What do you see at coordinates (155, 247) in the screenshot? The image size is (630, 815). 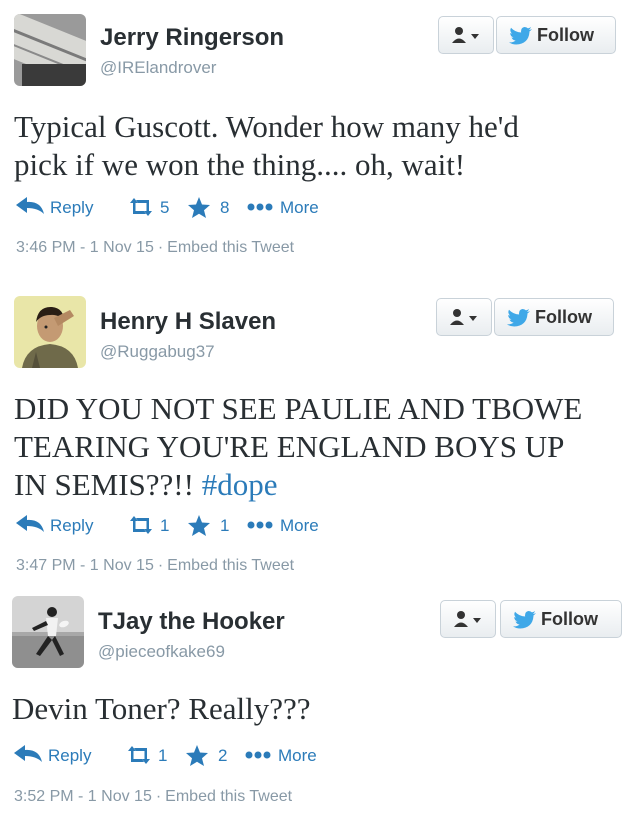 I see `tweet-meta: 3:46 PM - 1 Nov 15 · Embed this Tweet` at bounding box center [155, 247].